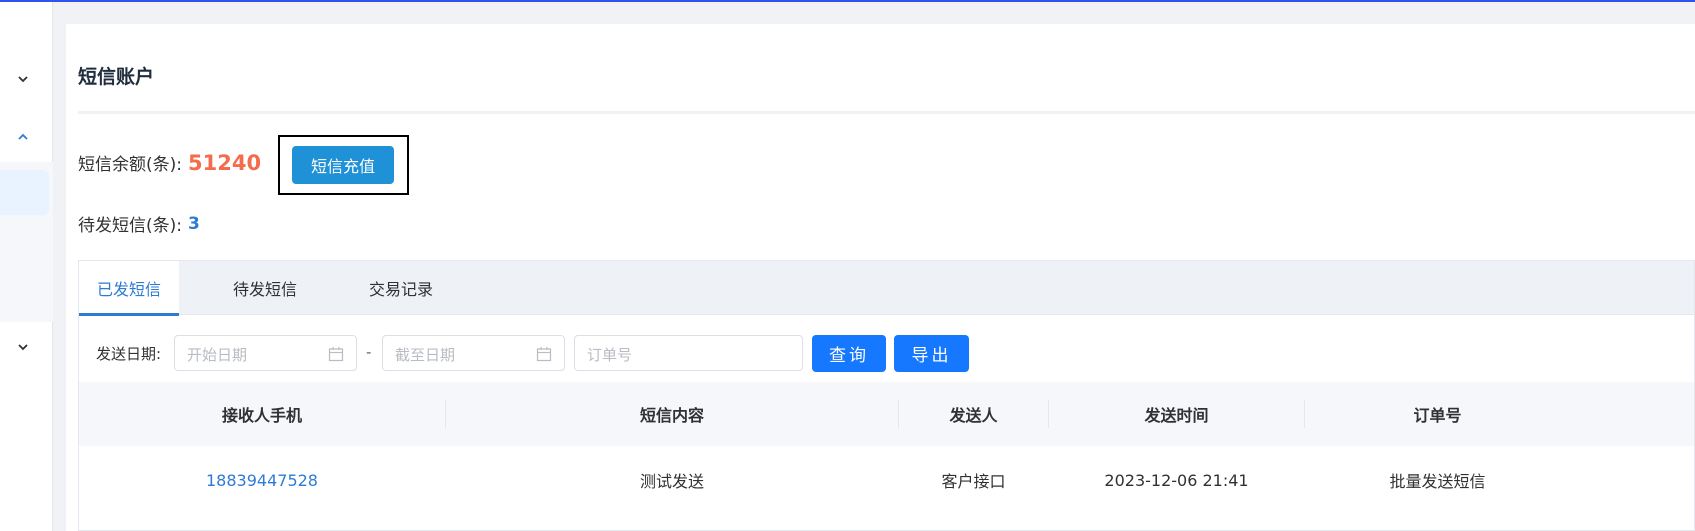 The image size is (1695, 531). What do you see at coordinates (473, 353) in the screenshot?
I see `end-date-input: 截至日期` at bounding box center [473, 353].